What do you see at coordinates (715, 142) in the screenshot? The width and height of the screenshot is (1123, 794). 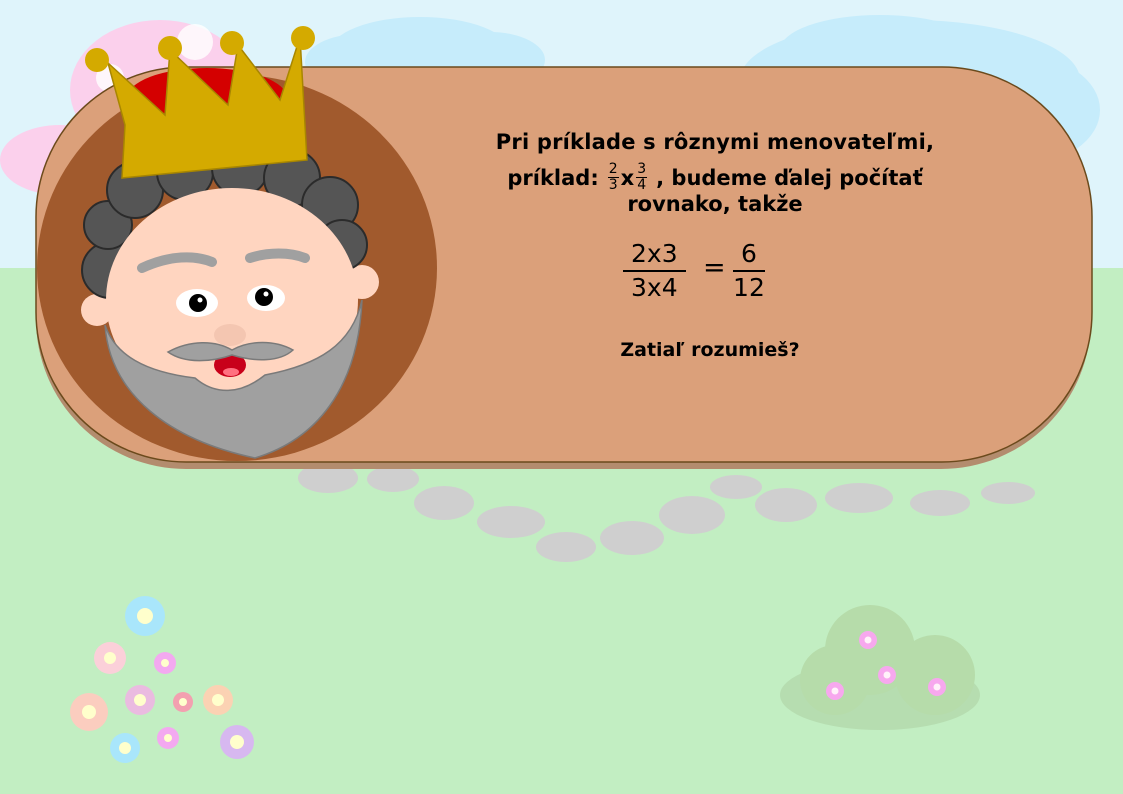 I see `explanation-line-1: Pri príklade s rôznymi menovateľmi,` at bounding box center [715, 142].